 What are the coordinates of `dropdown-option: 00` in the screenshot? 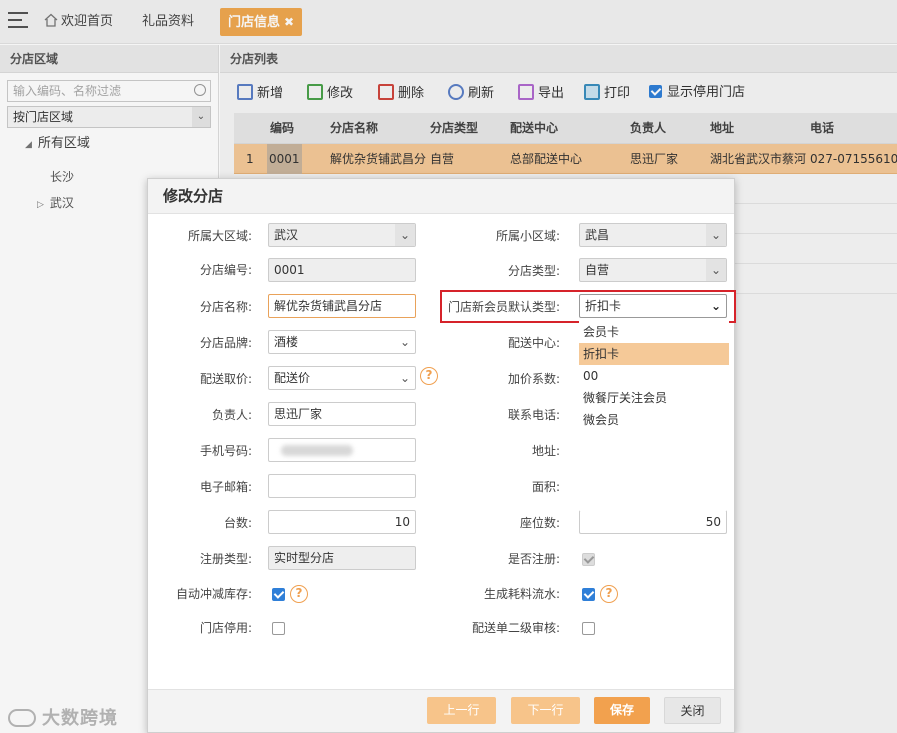 It's located at (654, 376).